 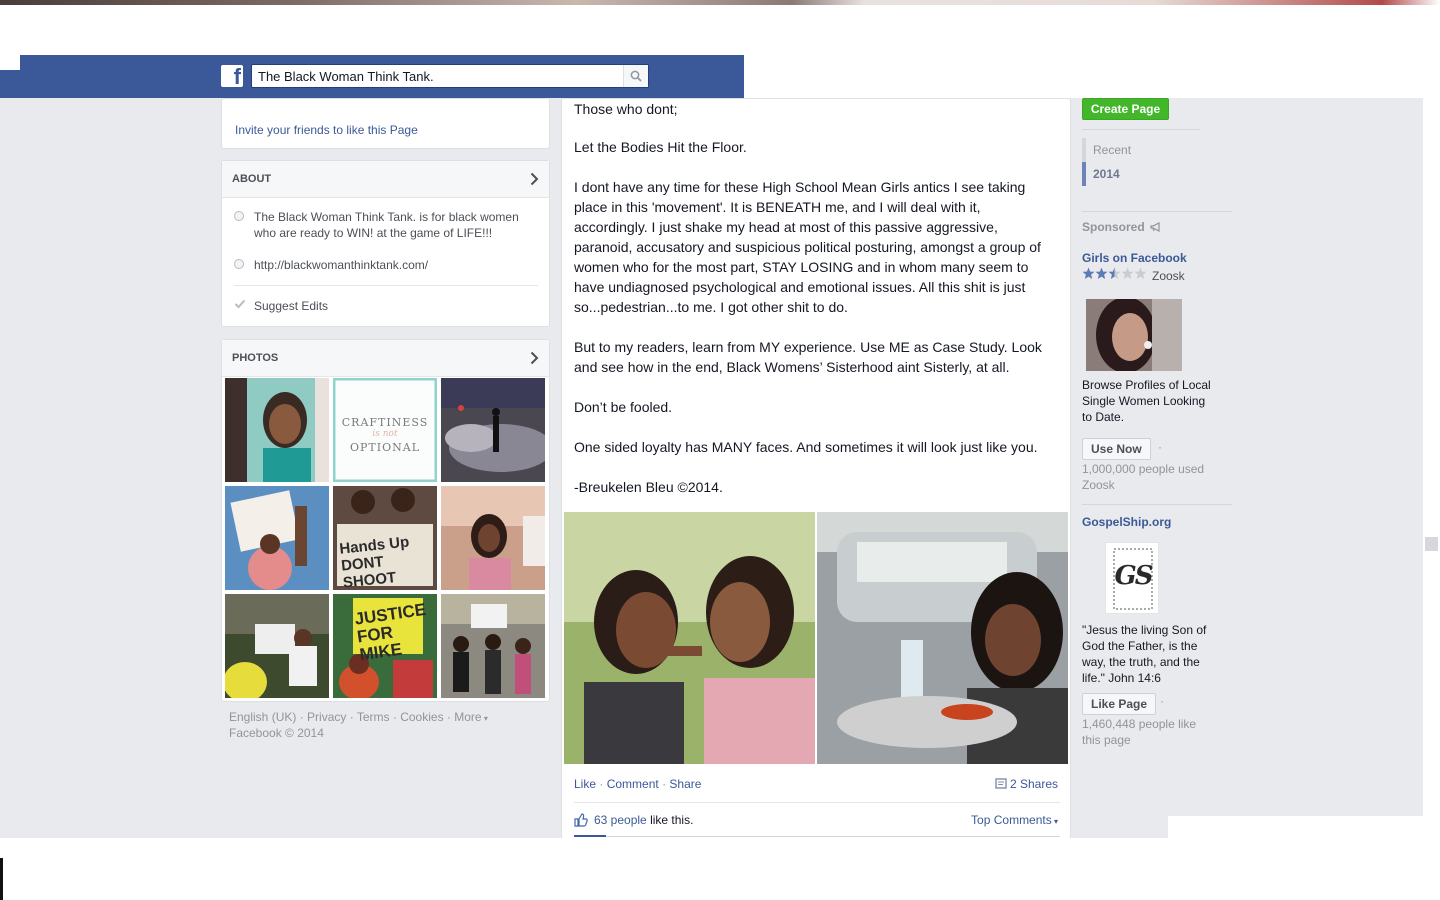 I want to click on globe-icon, so click(x=239, y=264).